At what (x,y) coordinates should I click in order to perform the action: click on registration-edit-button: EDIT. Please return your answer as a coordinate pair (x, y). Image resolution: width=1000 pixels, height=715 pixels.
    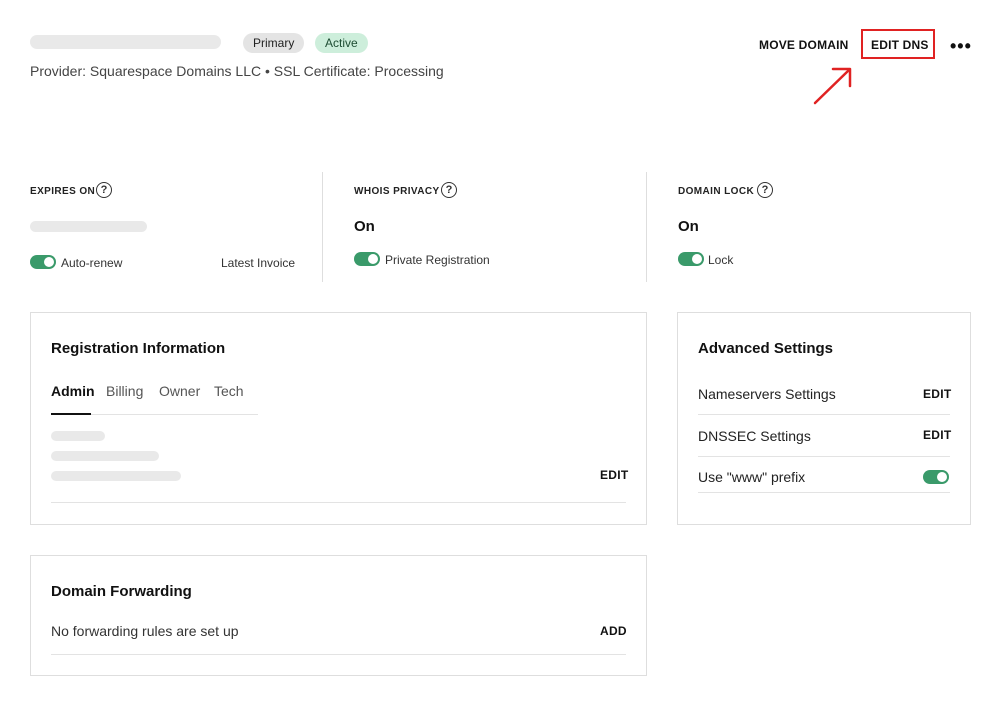
    Looking at the image, I should click on (614, 475).